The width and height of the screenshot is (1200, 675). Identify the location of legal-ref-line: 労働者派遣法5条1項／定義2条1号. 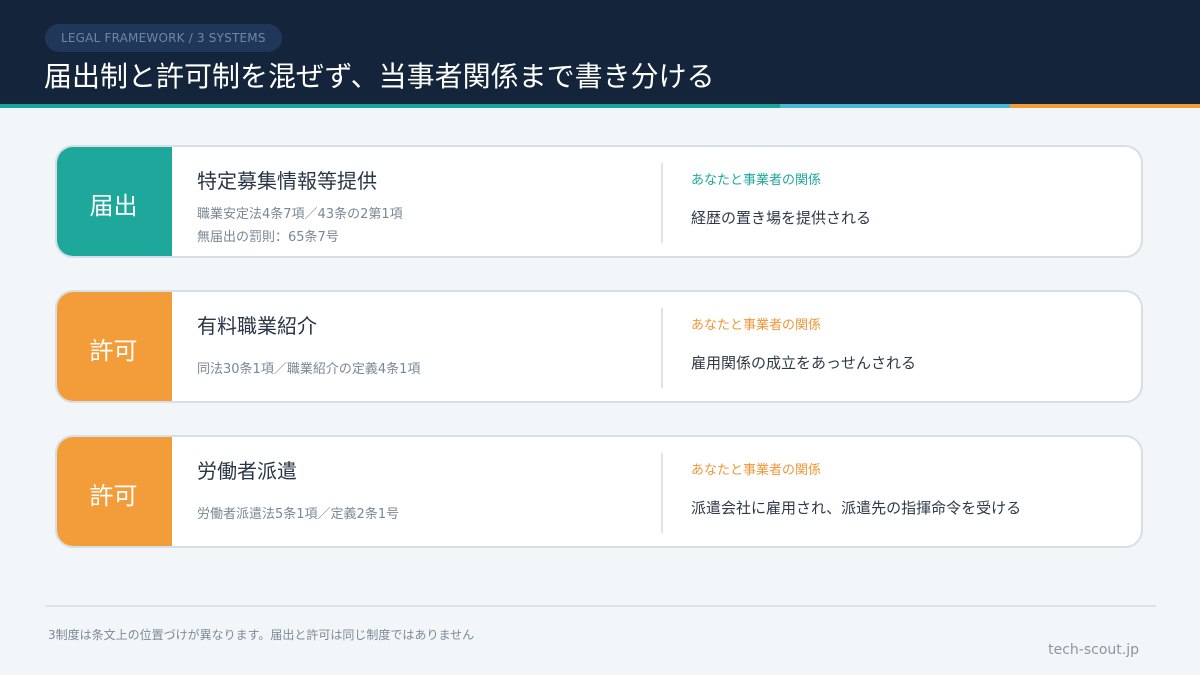
(298, 514).